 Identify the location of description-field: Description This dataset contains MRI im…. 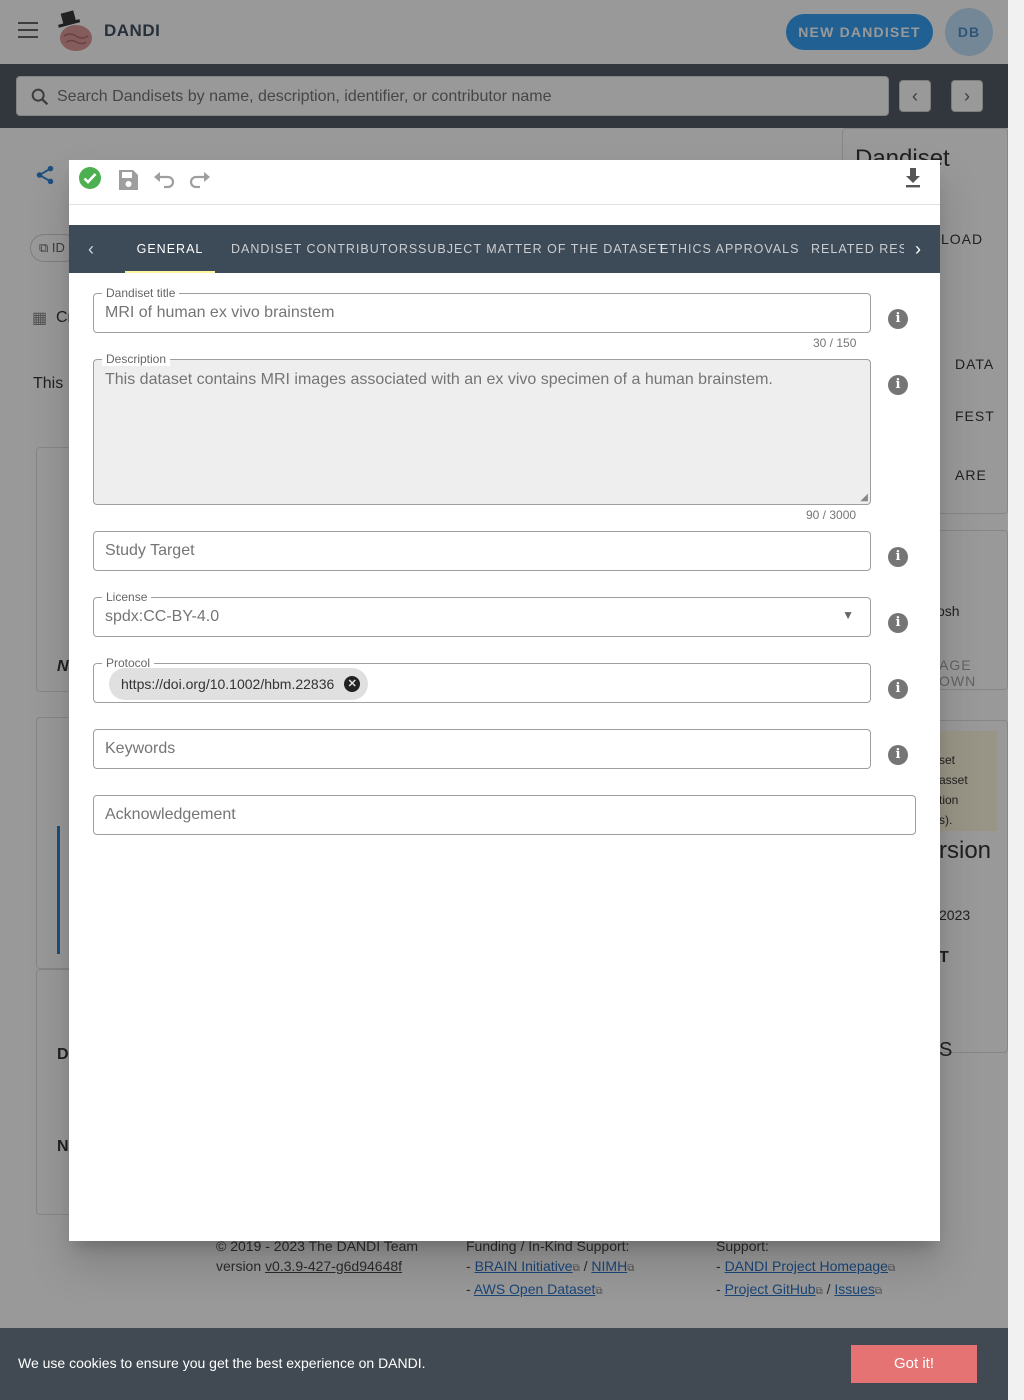
(482, 428).